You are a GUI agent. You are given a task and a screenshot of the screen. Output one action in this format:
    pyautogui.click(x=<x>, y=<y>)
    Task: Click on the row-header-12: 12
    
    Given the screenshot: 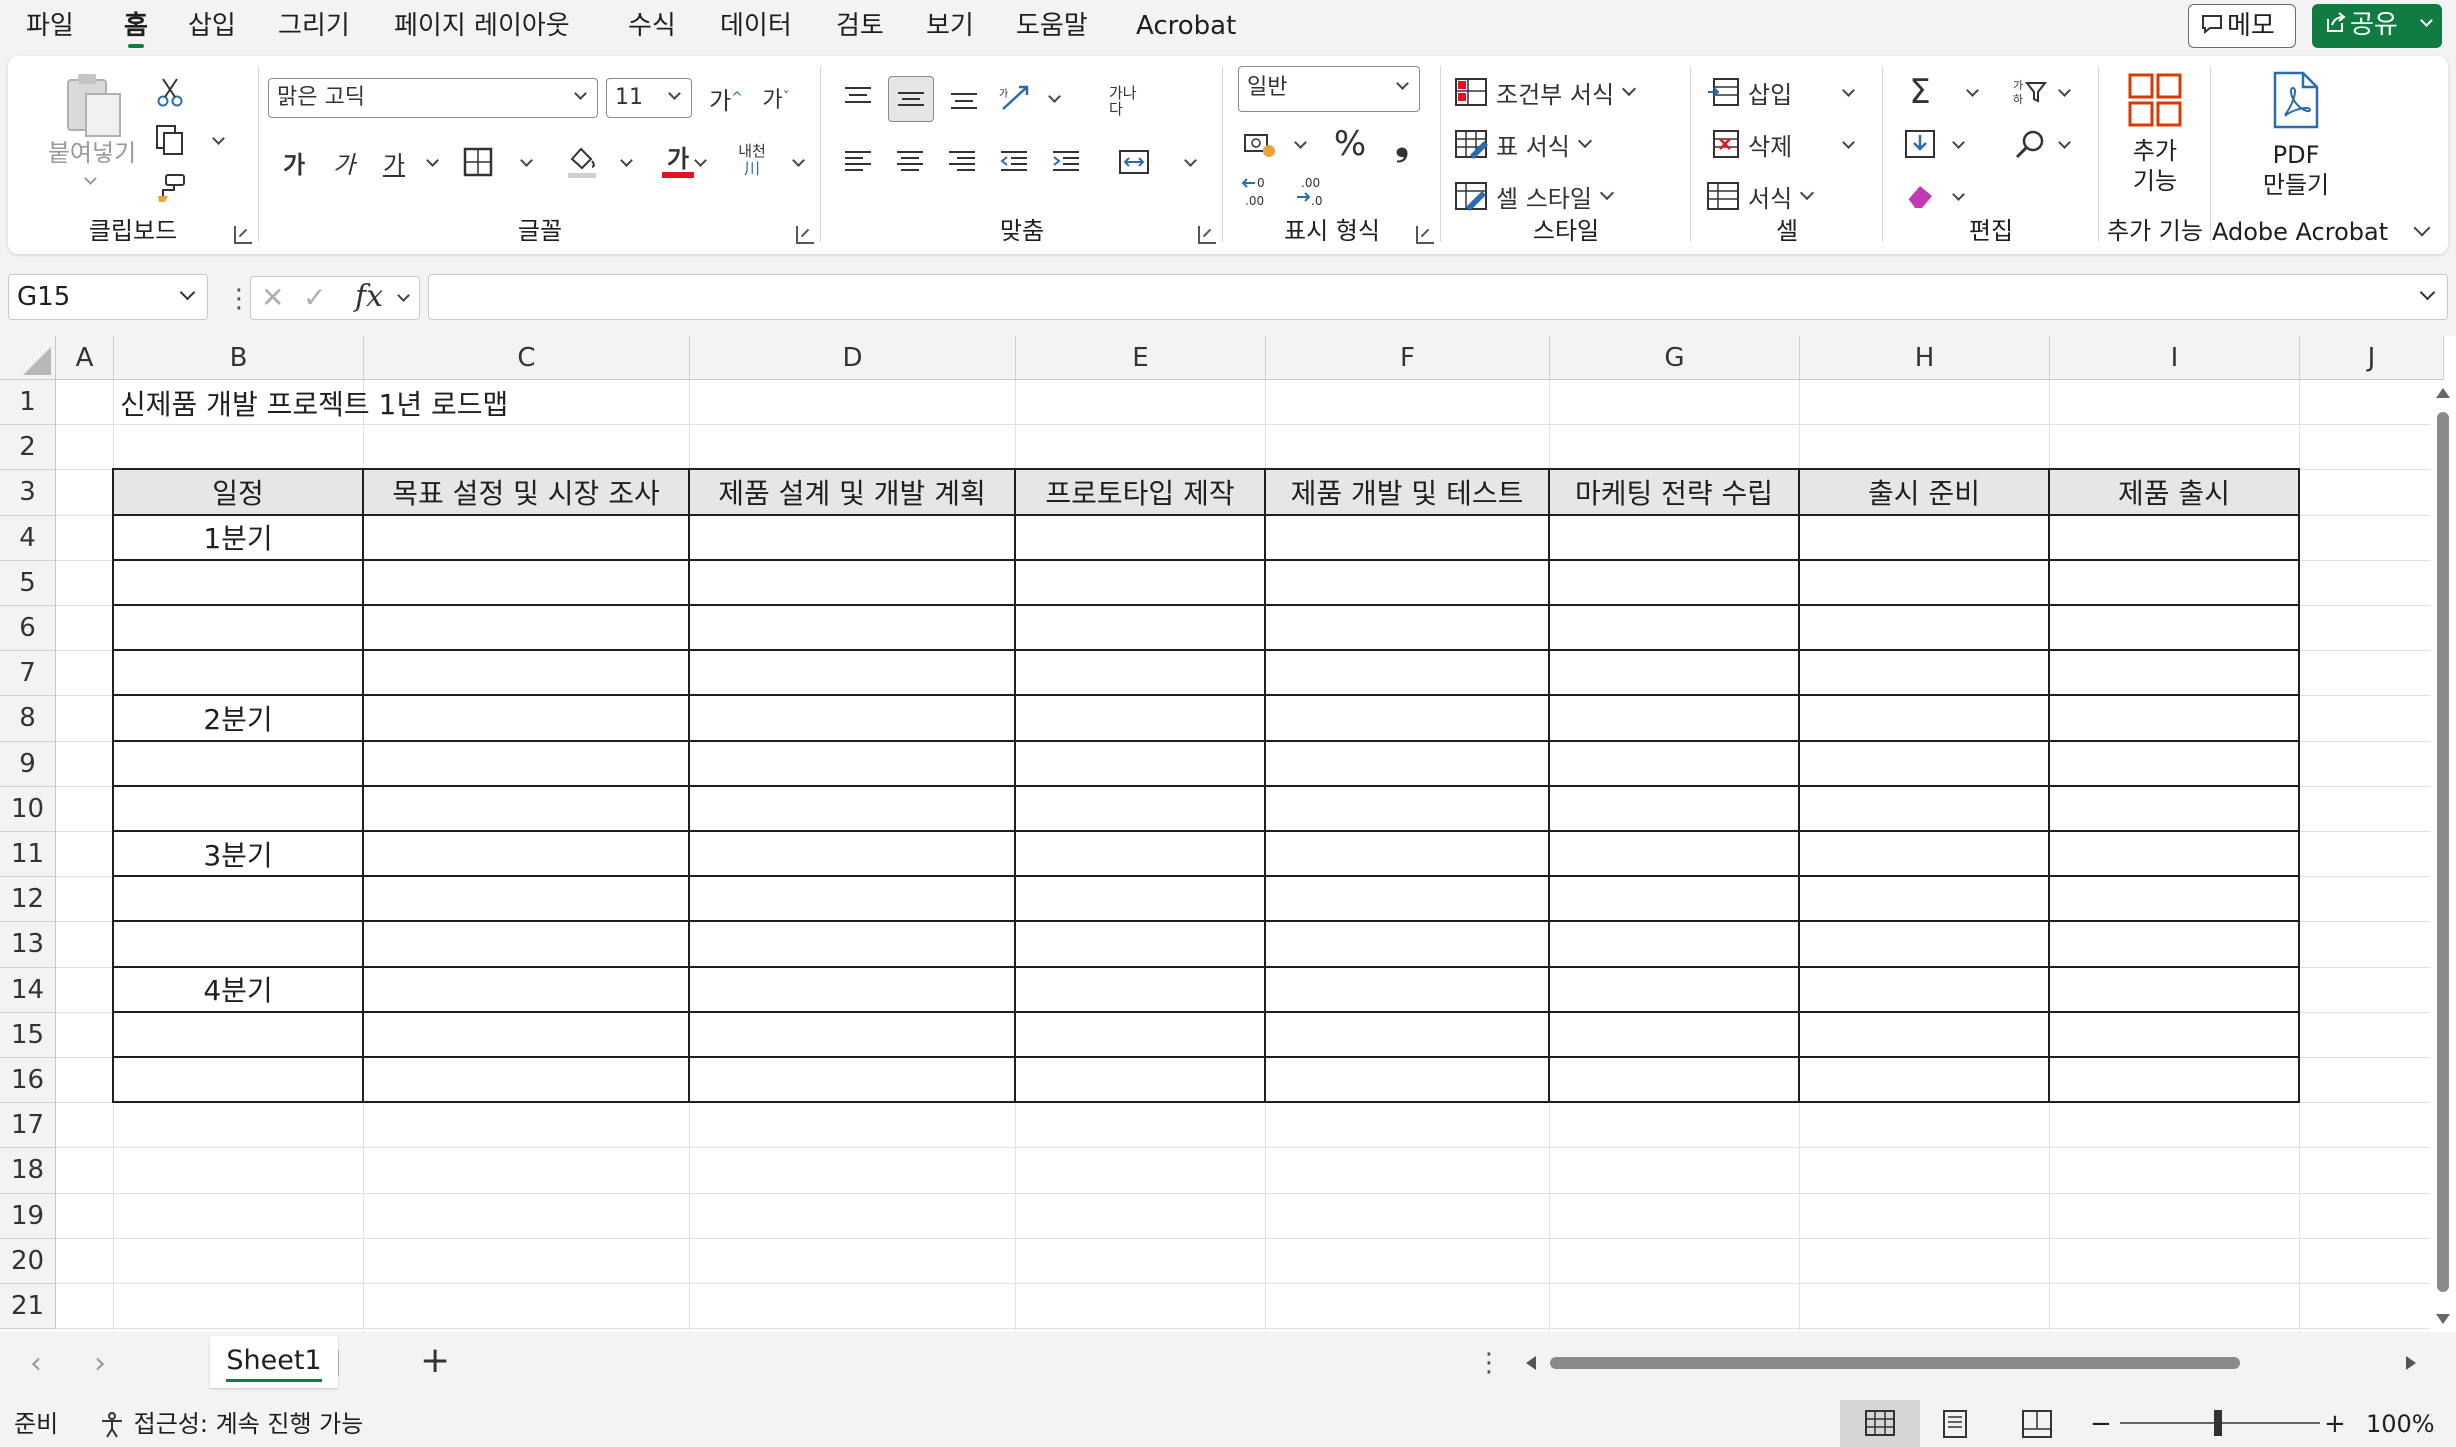 What is the action you would take?
    pyautogui.click(x=28, y=900)
    